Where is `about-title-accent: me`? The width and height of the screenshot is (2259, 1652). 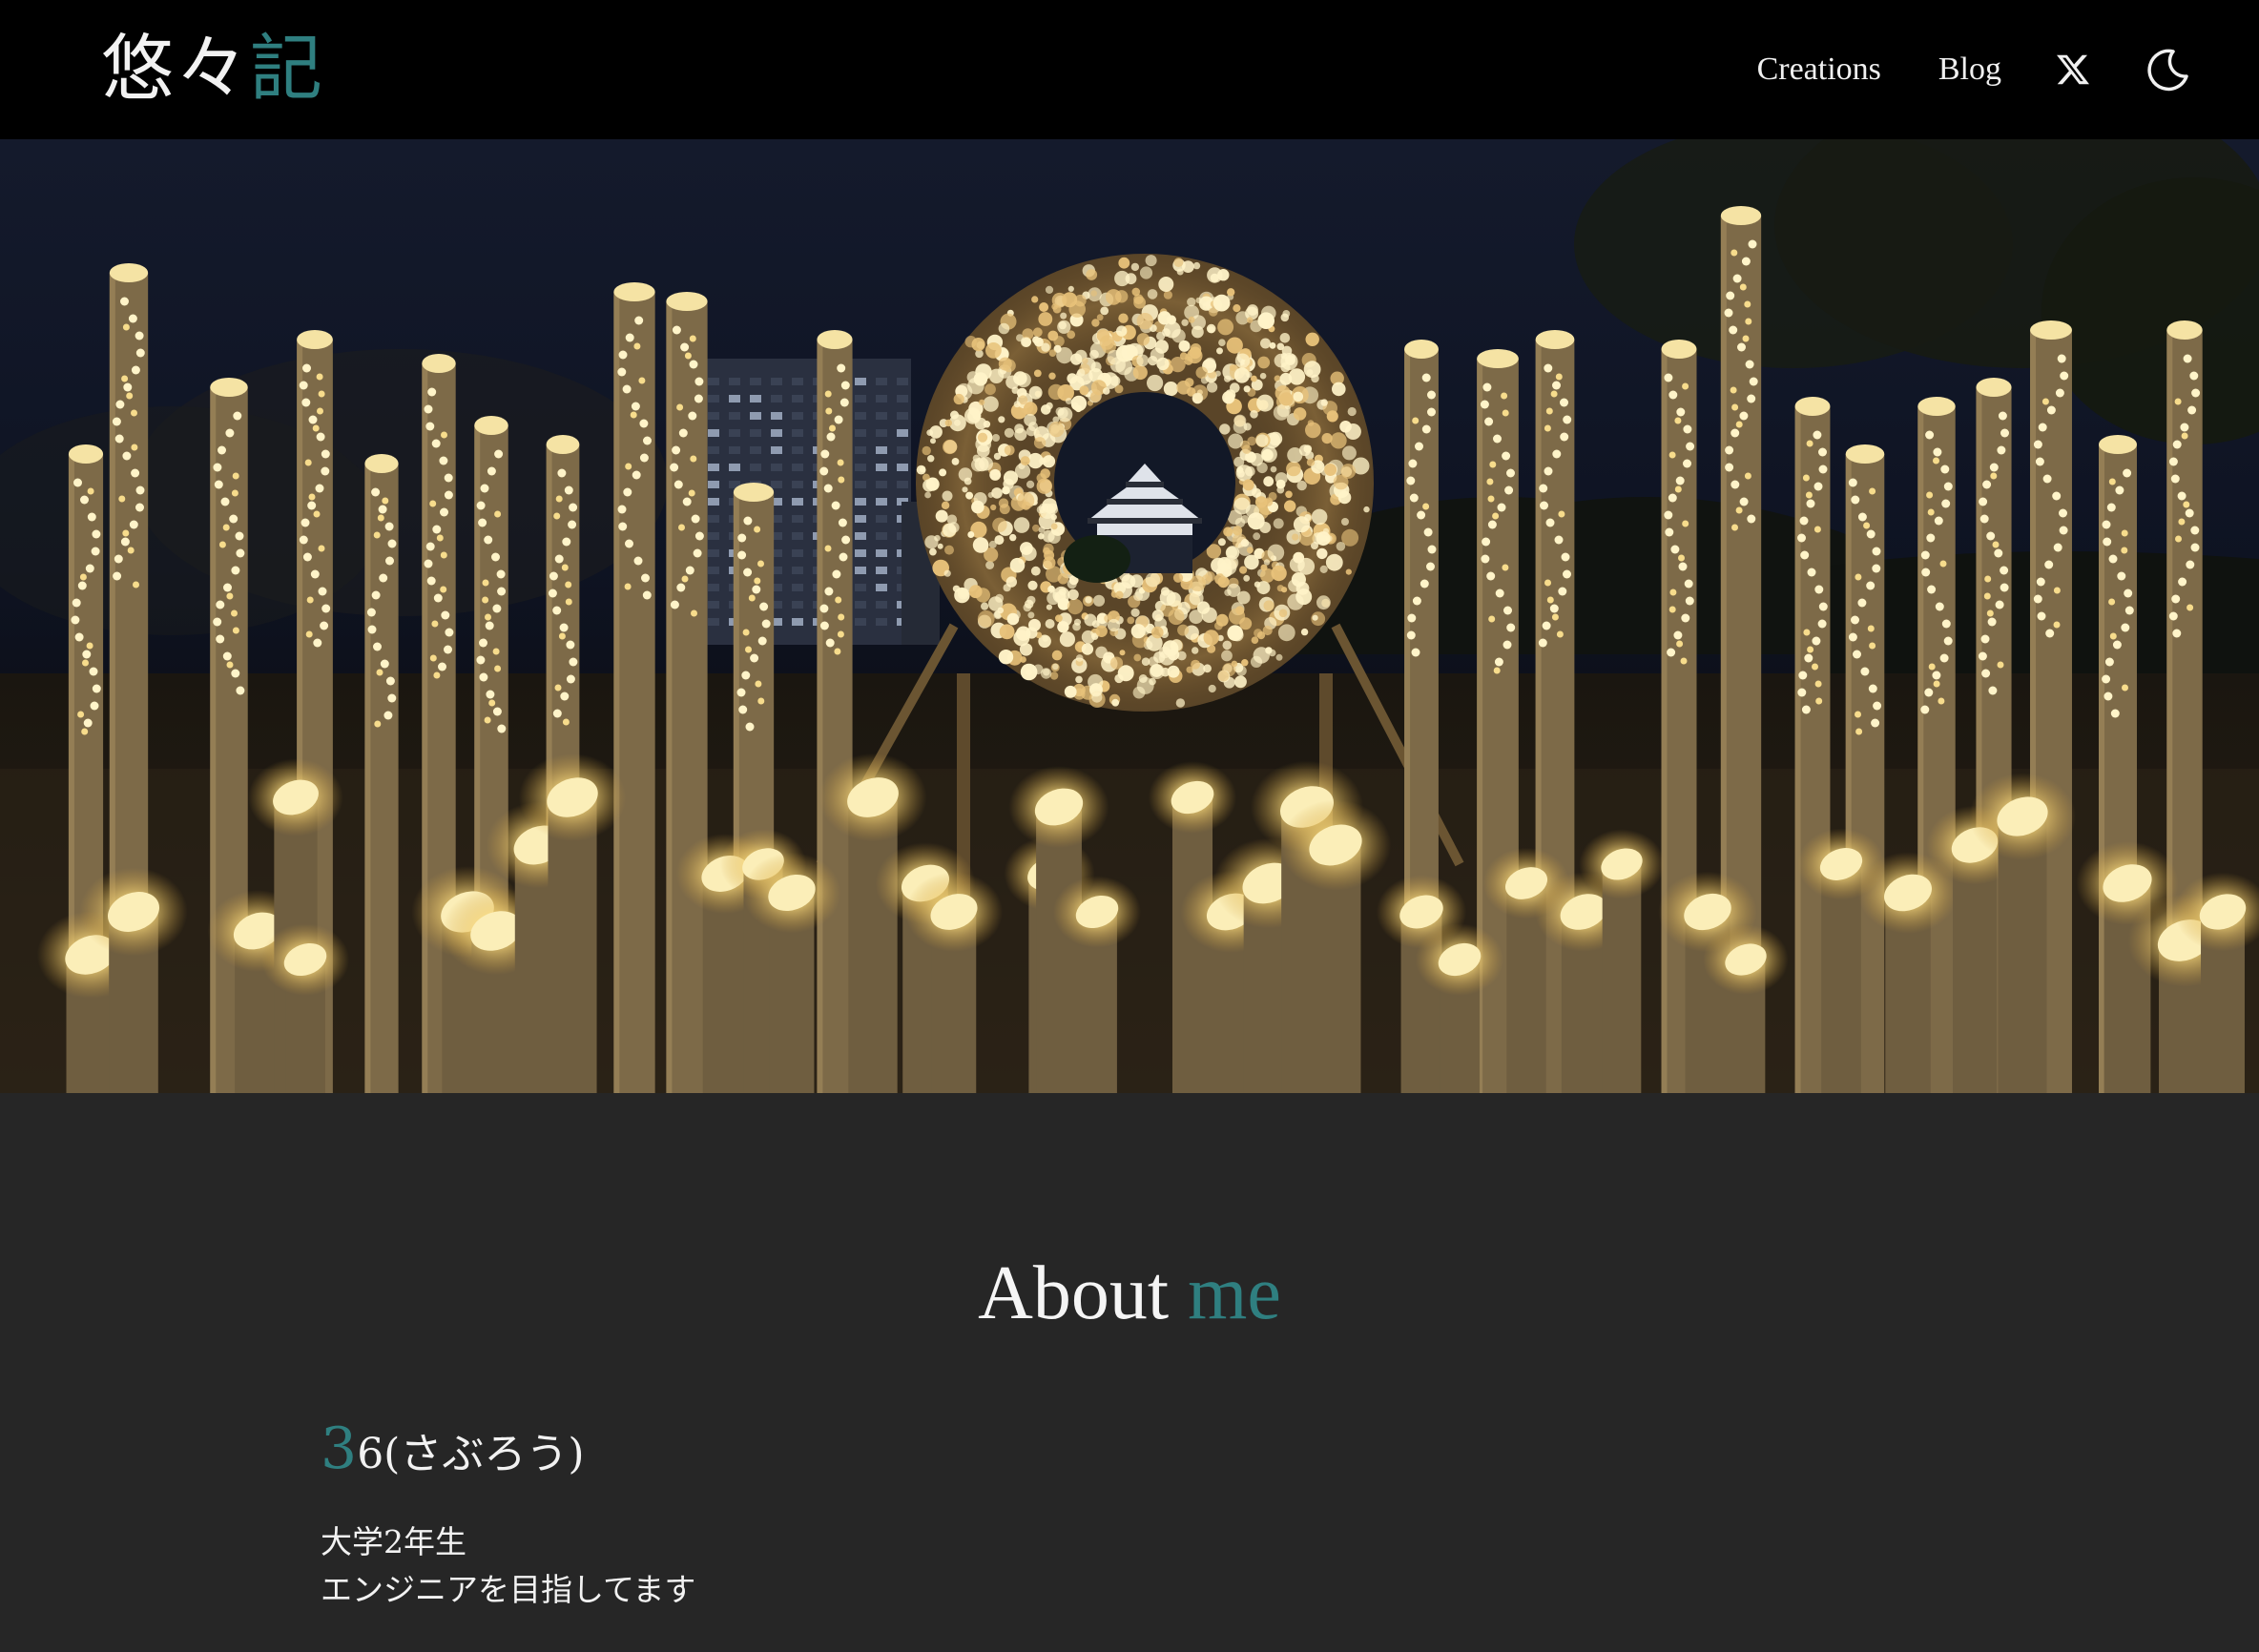
about-title-accent: me is located at coordinates (1234, 1293).